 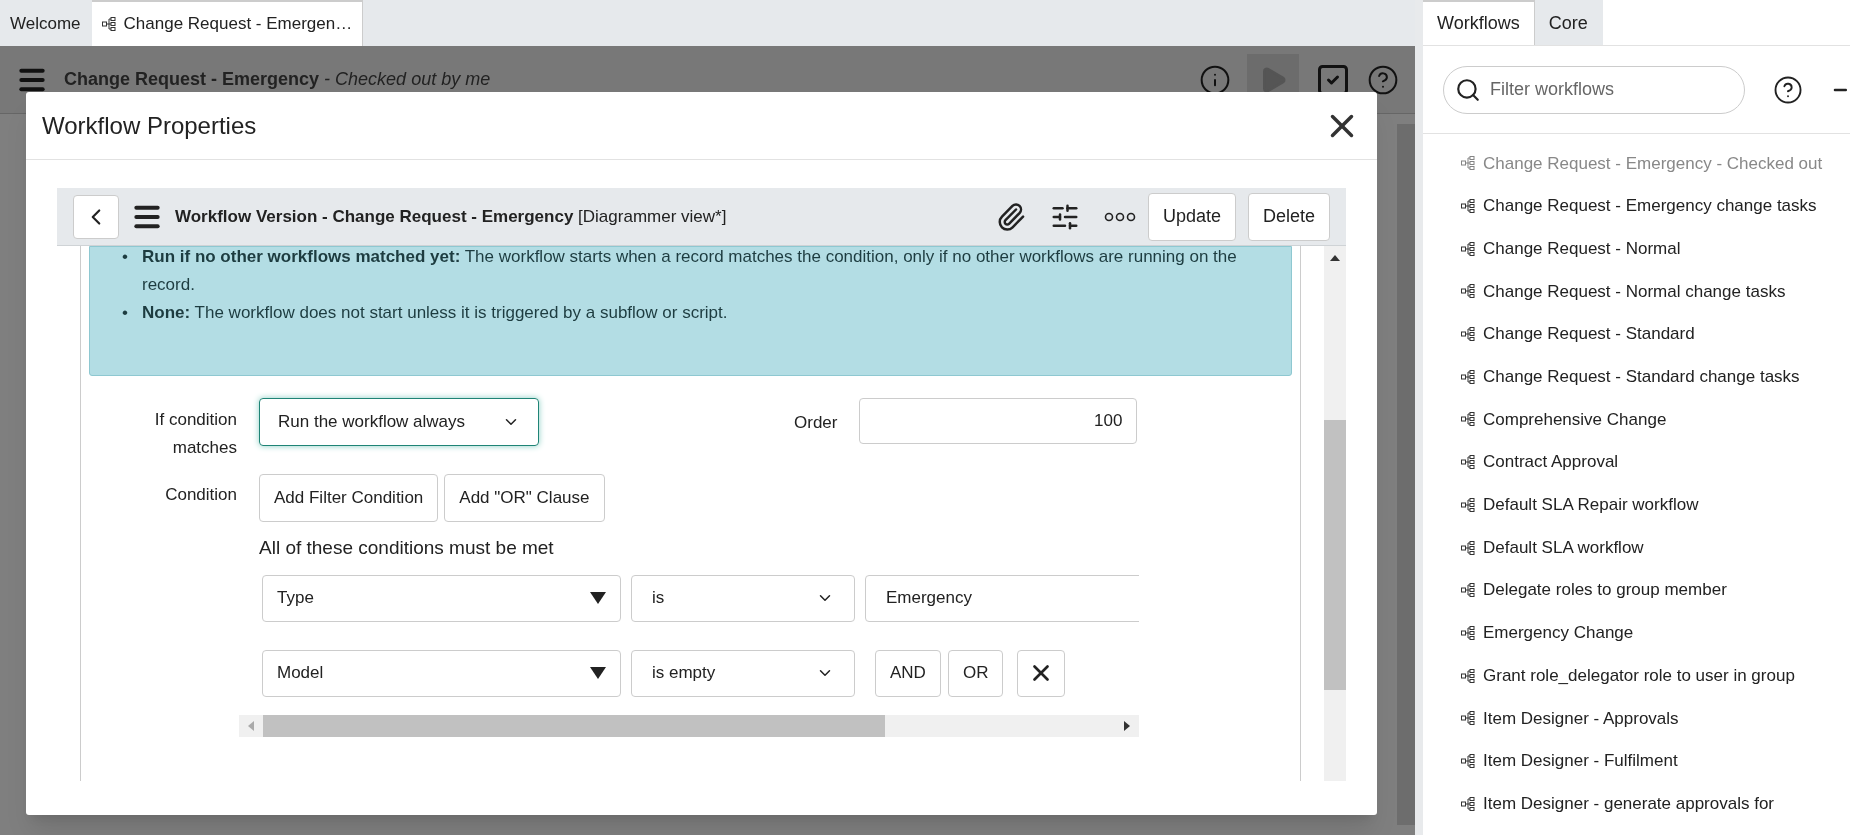 I want to click on workflow-item: Item Designer - Approvals, so click(x=1655, y=718).